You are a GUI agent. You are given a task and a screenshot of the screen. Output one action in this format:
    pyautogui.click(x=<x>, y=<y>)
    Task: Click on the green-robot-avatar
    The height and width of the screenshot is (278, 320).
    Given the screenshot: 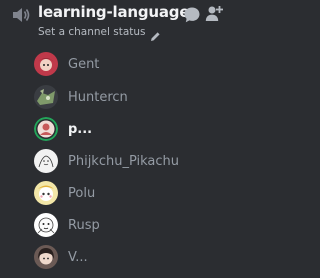 What is the action you would take?
    pyautogui.click(x=46, y=97)
    